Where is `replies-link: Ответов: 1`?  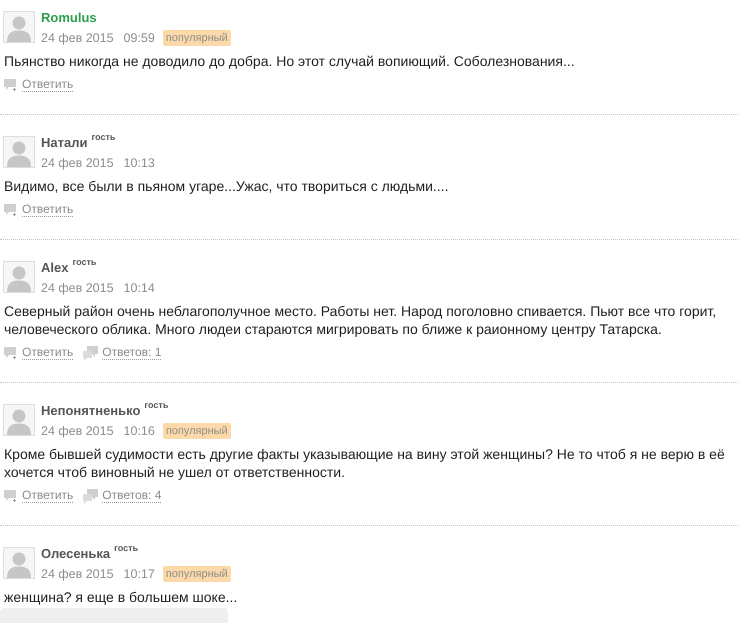
replies-link: Ответов: 1 is located at coordinates (122, 353).